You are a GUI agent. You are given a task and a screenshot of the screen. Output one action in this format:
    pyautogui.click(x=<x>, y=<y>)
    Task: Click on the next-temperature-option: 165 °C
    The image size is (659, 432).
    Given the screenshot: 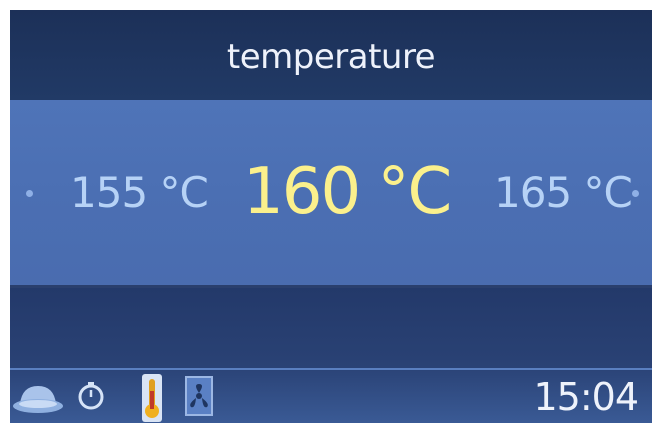 What is the action you would take?
    pyautogui.click(x=563, y=192)
    